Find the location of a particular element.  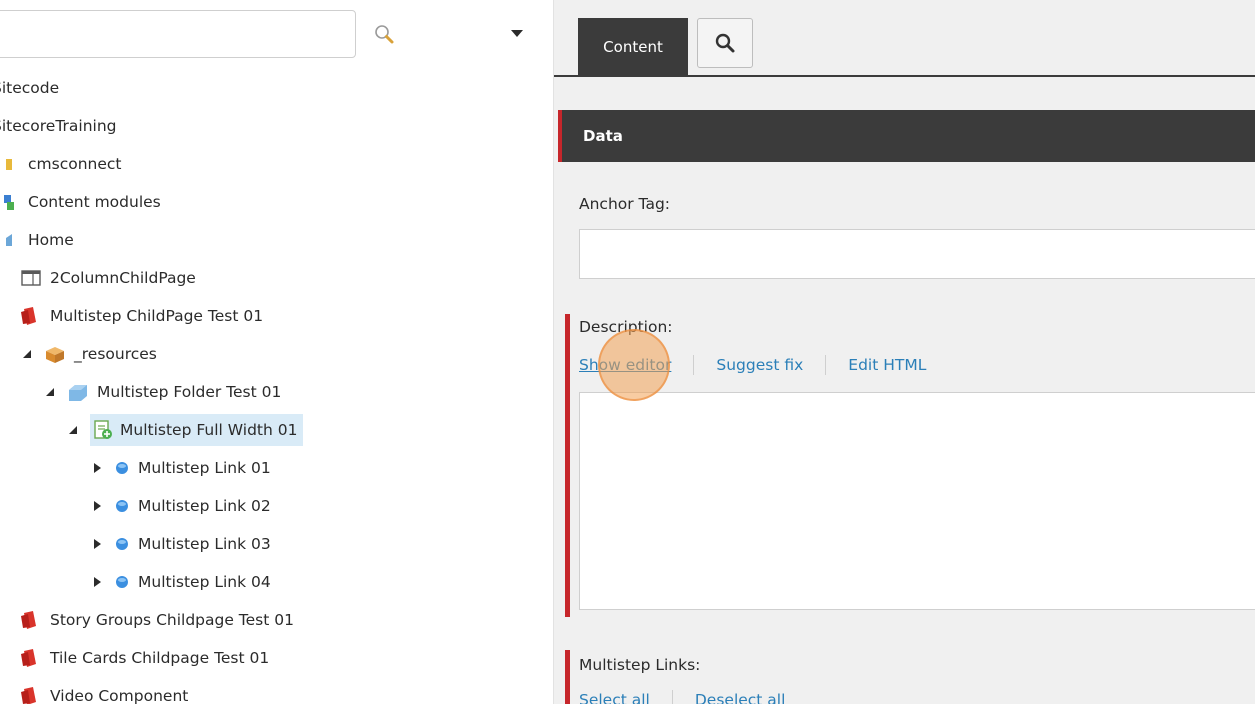

tab-search is located at coordinates (725, 43).